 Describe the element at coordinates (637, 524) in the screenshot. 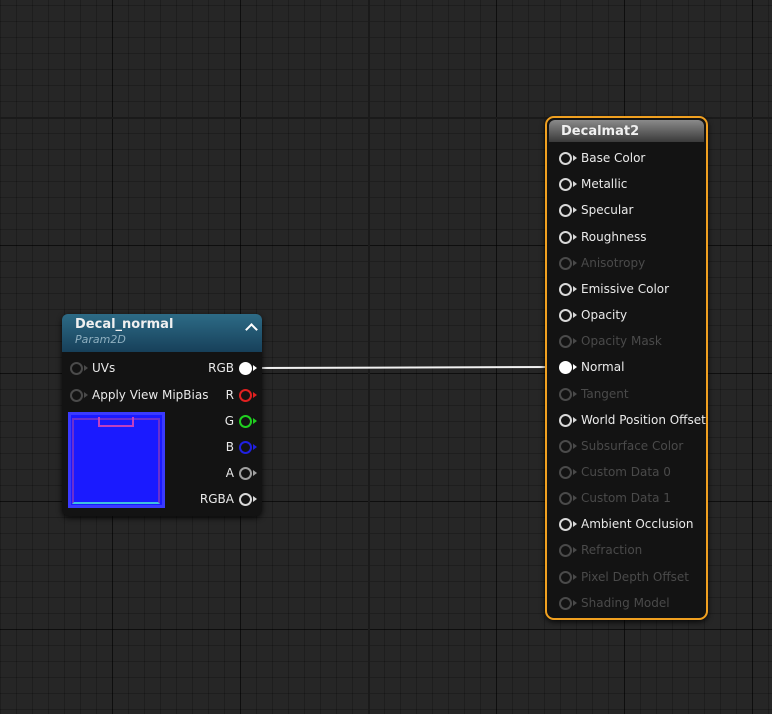

I see `material-pin-label: Ambient Occlusion` at that location.